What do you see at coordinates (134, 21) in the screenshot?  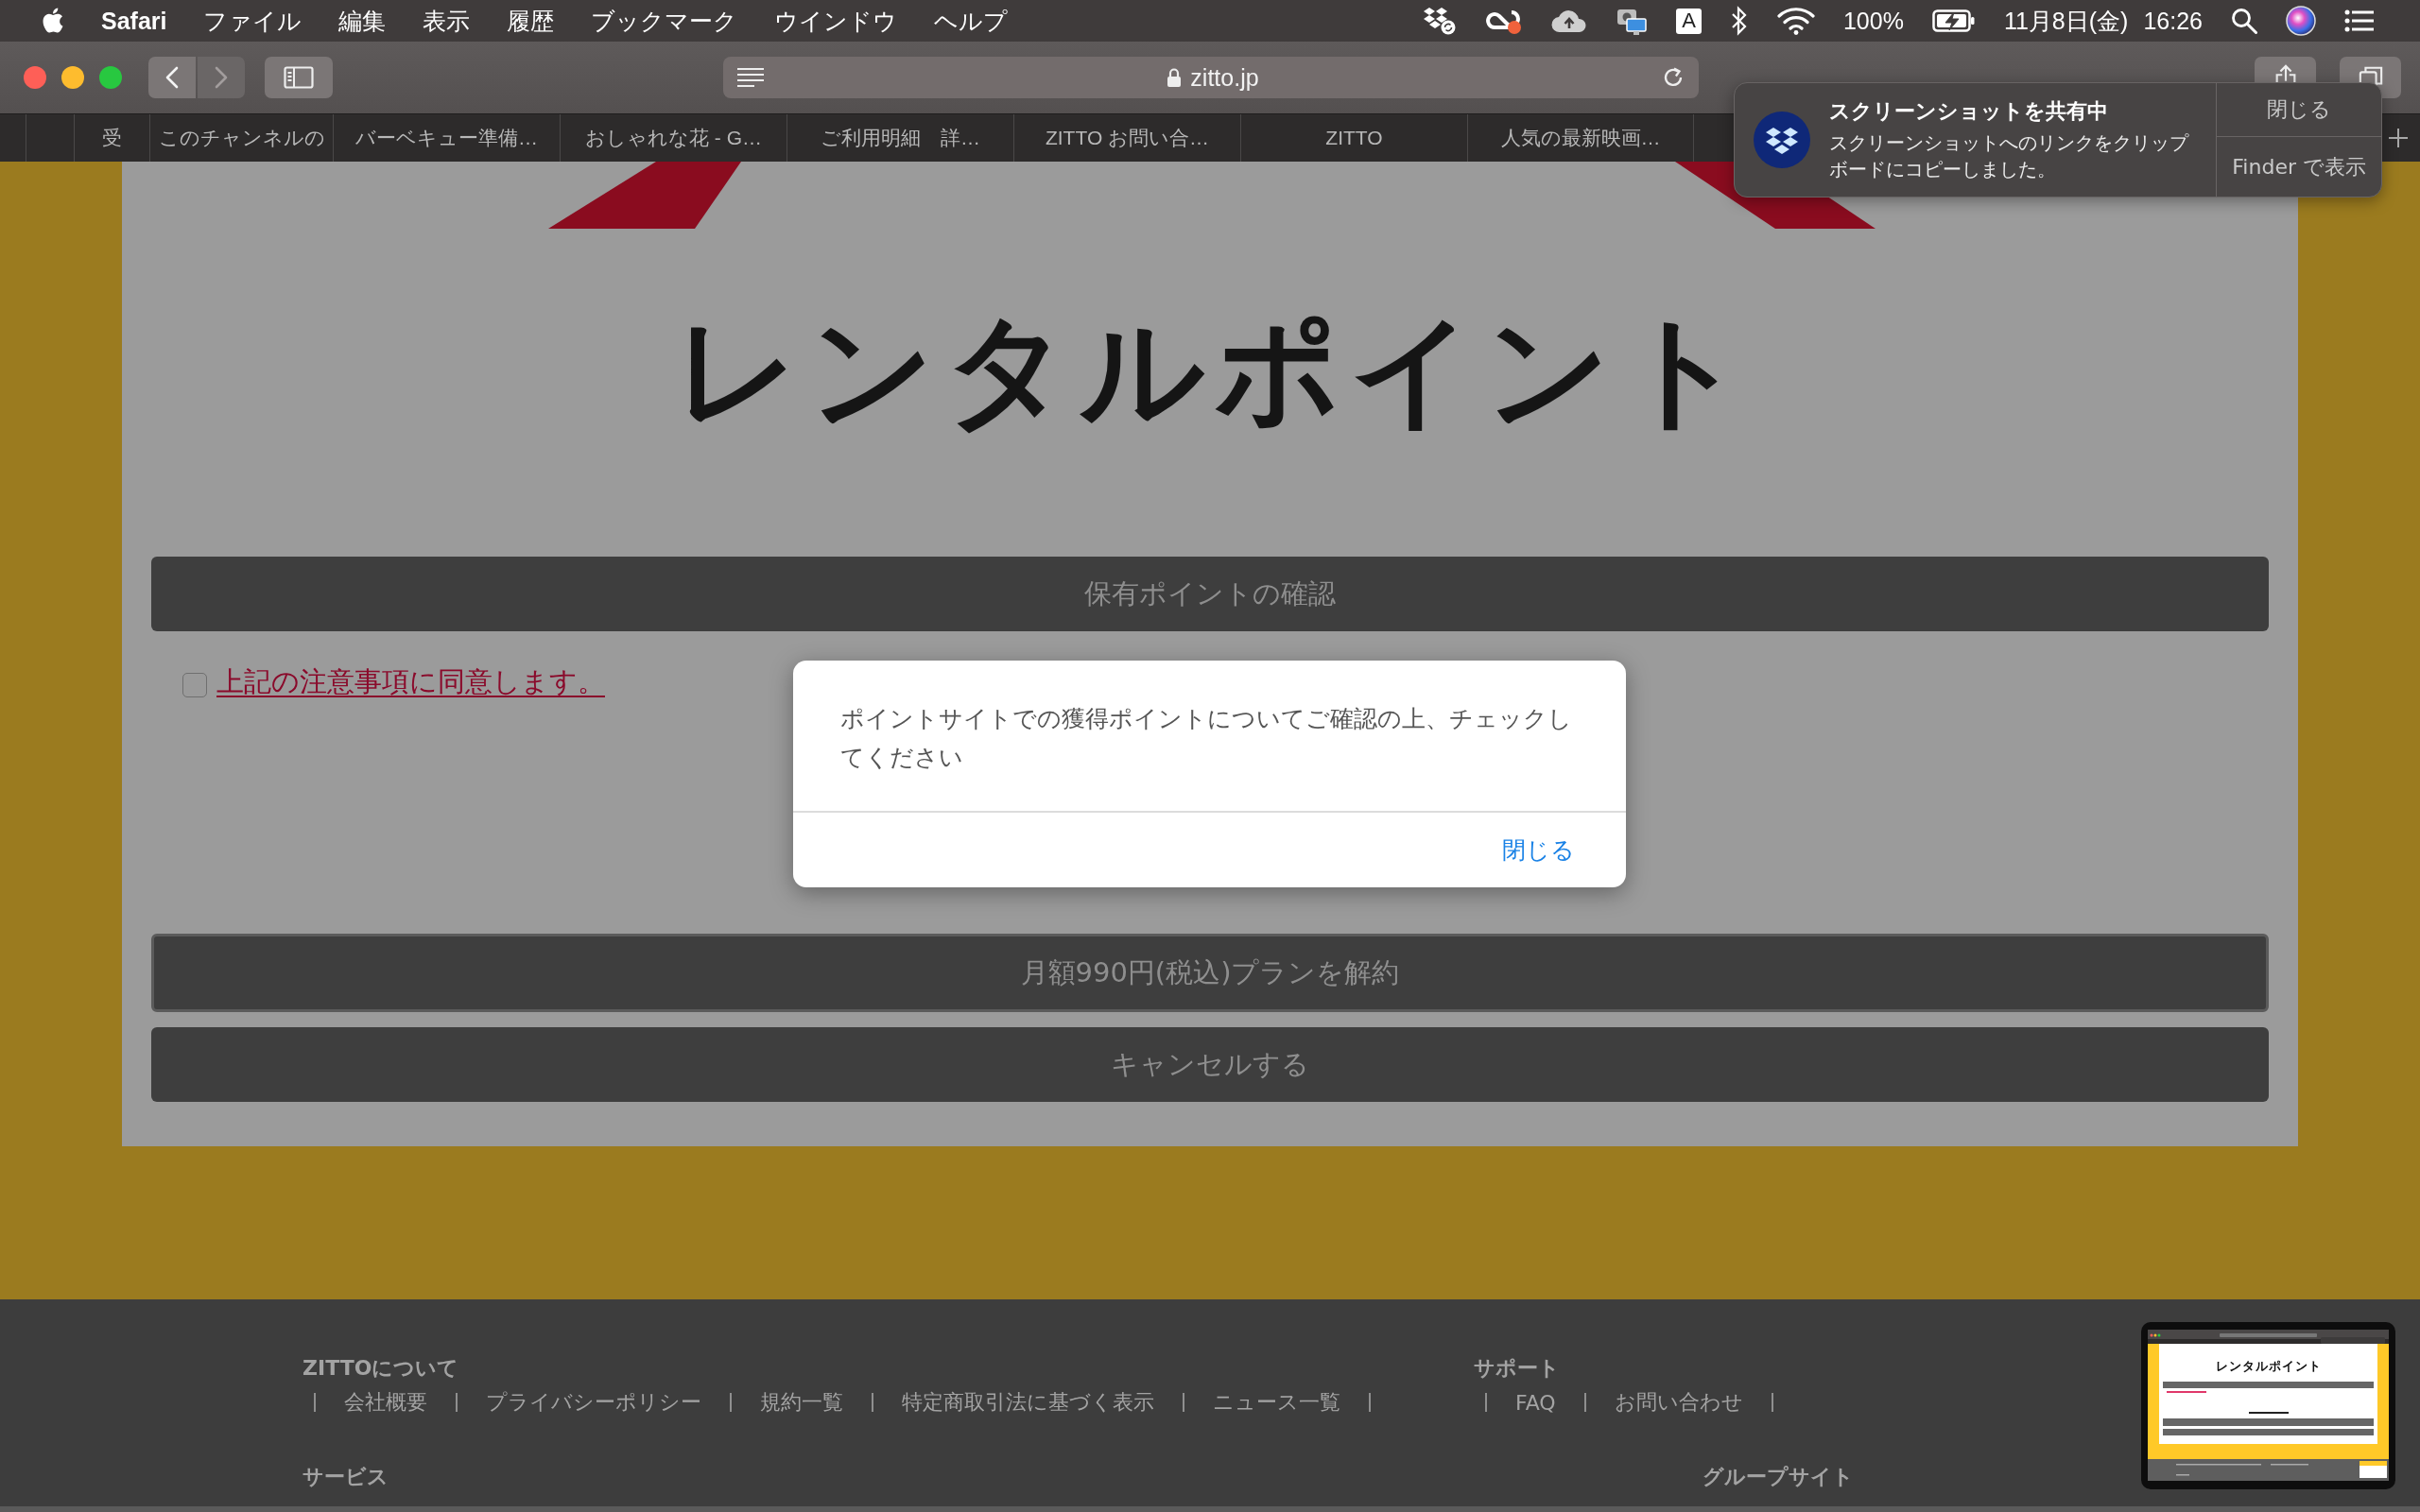 I see `app-menu: Safari` at bounding box center [134, 21].